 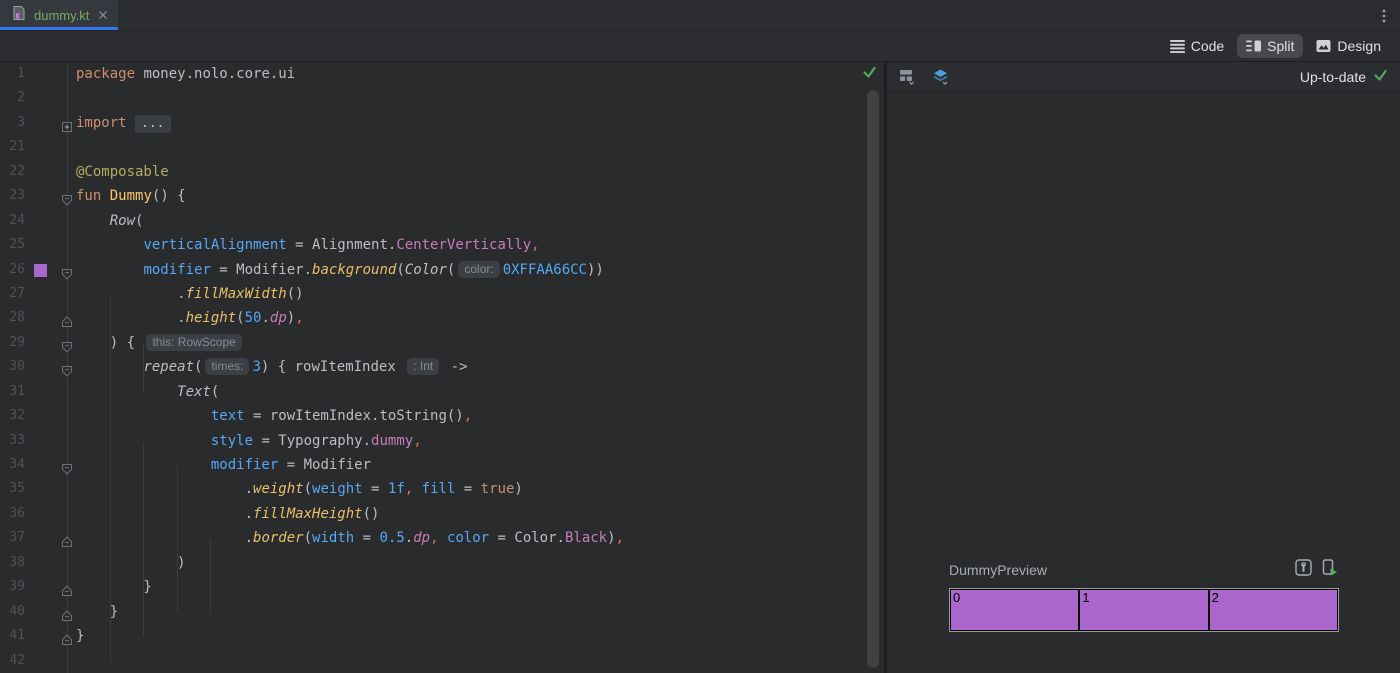 I want to click on code-text: style = Typography.dummy,, so click(x=316, y=440).